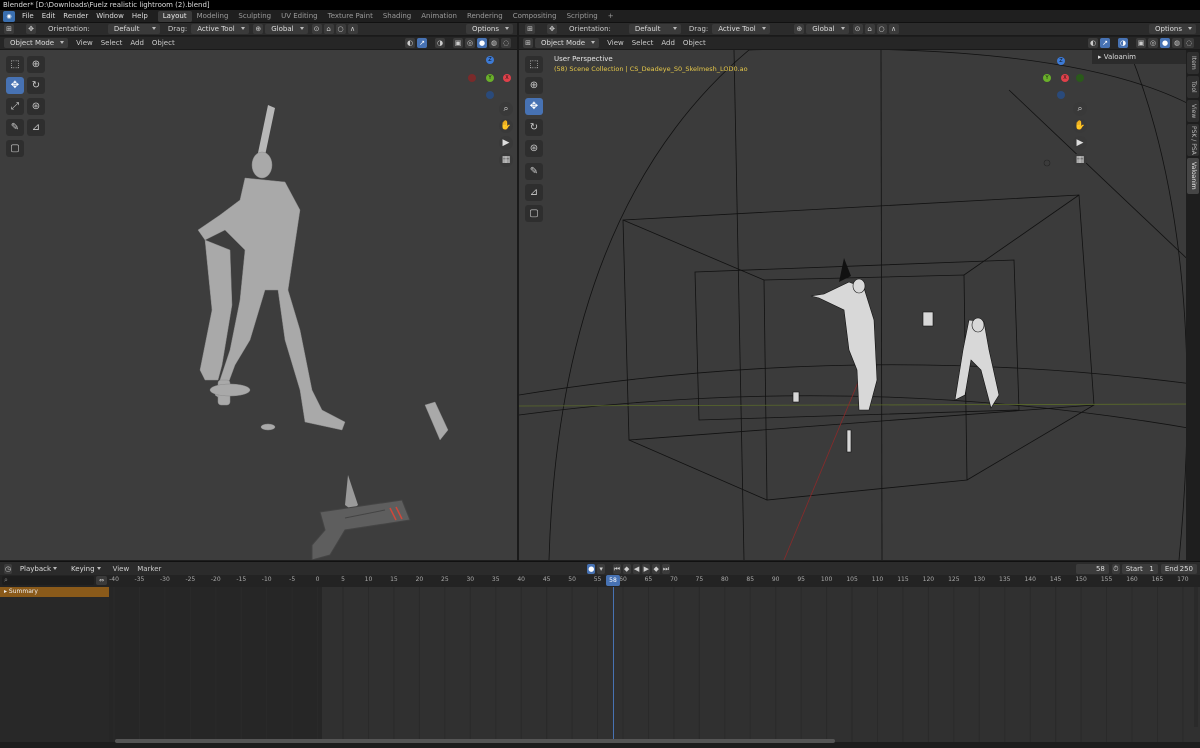  Describe the element at coordinates (397, 16) in the screenshot. I see `tab-shading: Shading` at that location.